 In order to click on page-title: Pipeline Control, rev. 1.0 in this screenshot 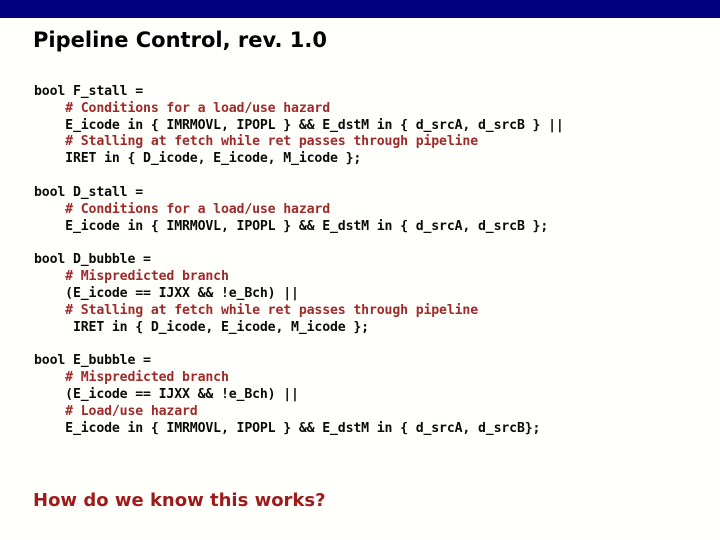, I will do `click(180, 40)`.